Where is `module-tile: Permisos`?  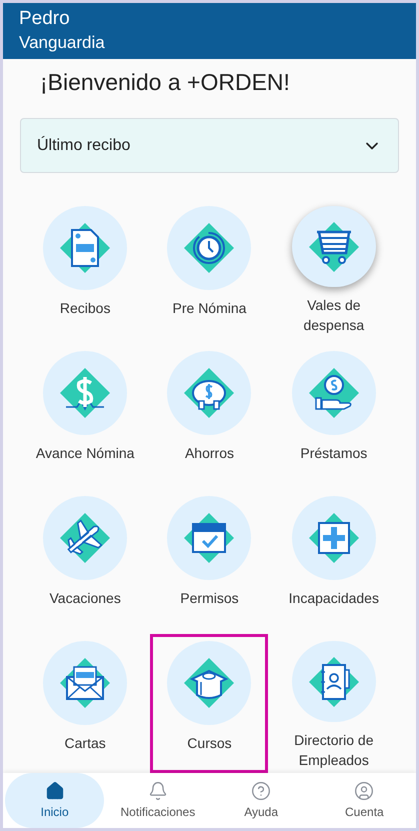 module-tile: Permisos is located at coordinates (209, 558).